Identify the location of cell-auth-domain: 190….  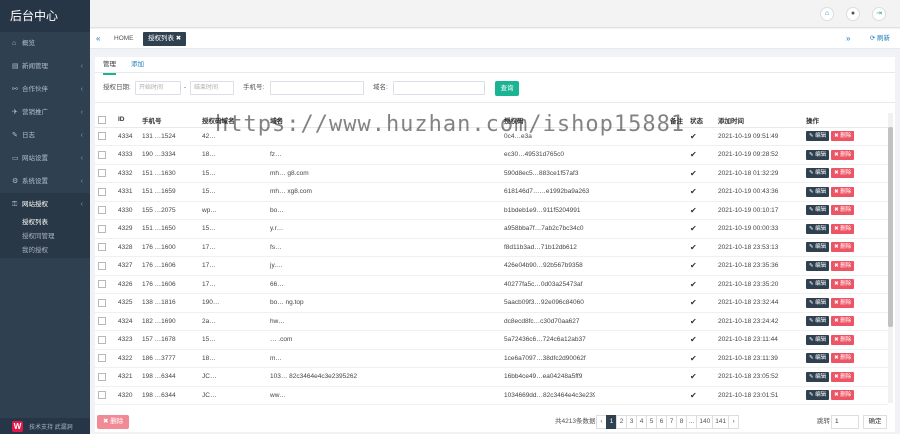
(233, 303).